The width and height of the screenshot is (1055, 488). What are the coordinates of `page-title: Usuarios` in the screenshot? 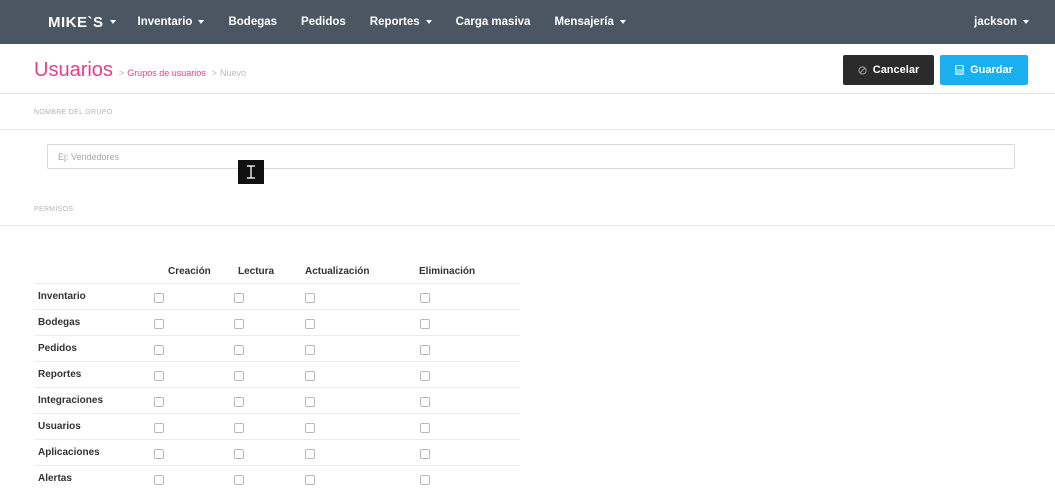 It's located at (73, 70).